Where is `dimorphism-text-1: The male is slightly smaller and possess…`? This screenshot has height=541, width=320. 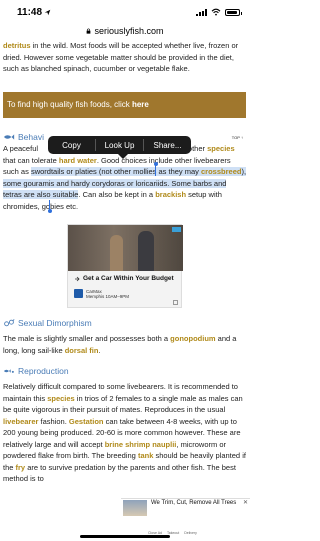
dimorphism-text-1: The male is slightly smaller and possess… is located at coordinates (87, 338).